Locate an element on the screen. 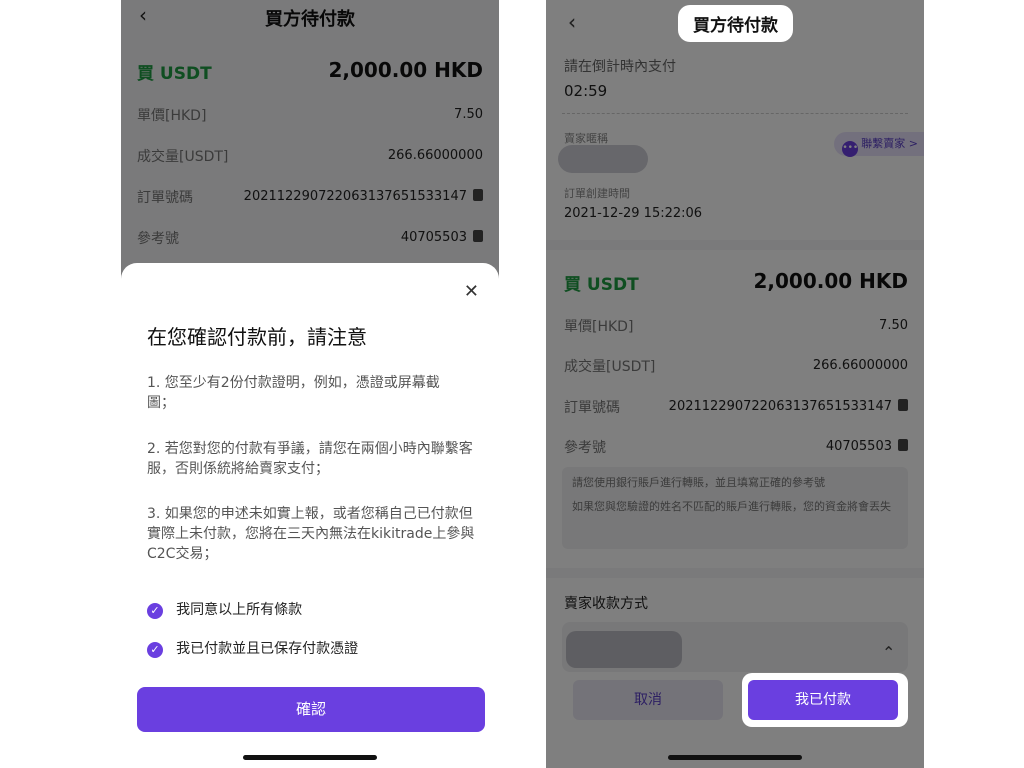 Image resolution: width=1024 pixels, height=768 pixels. sheet-title: 在您確認付款前，請注意 is located at coordinates (257, 337).